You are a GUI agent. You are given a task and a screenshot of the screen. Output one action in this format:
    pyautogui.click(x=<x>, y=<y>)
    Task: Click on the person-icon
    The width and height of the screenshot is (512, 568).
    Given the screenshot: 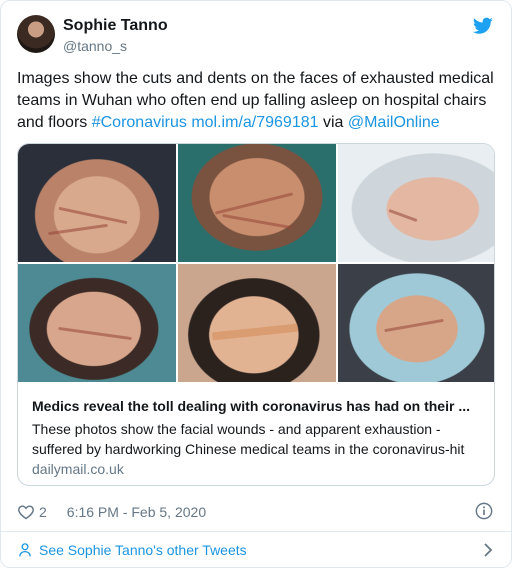 What is the action you would take?
    pyautogui.click(x=25, y=550)
    